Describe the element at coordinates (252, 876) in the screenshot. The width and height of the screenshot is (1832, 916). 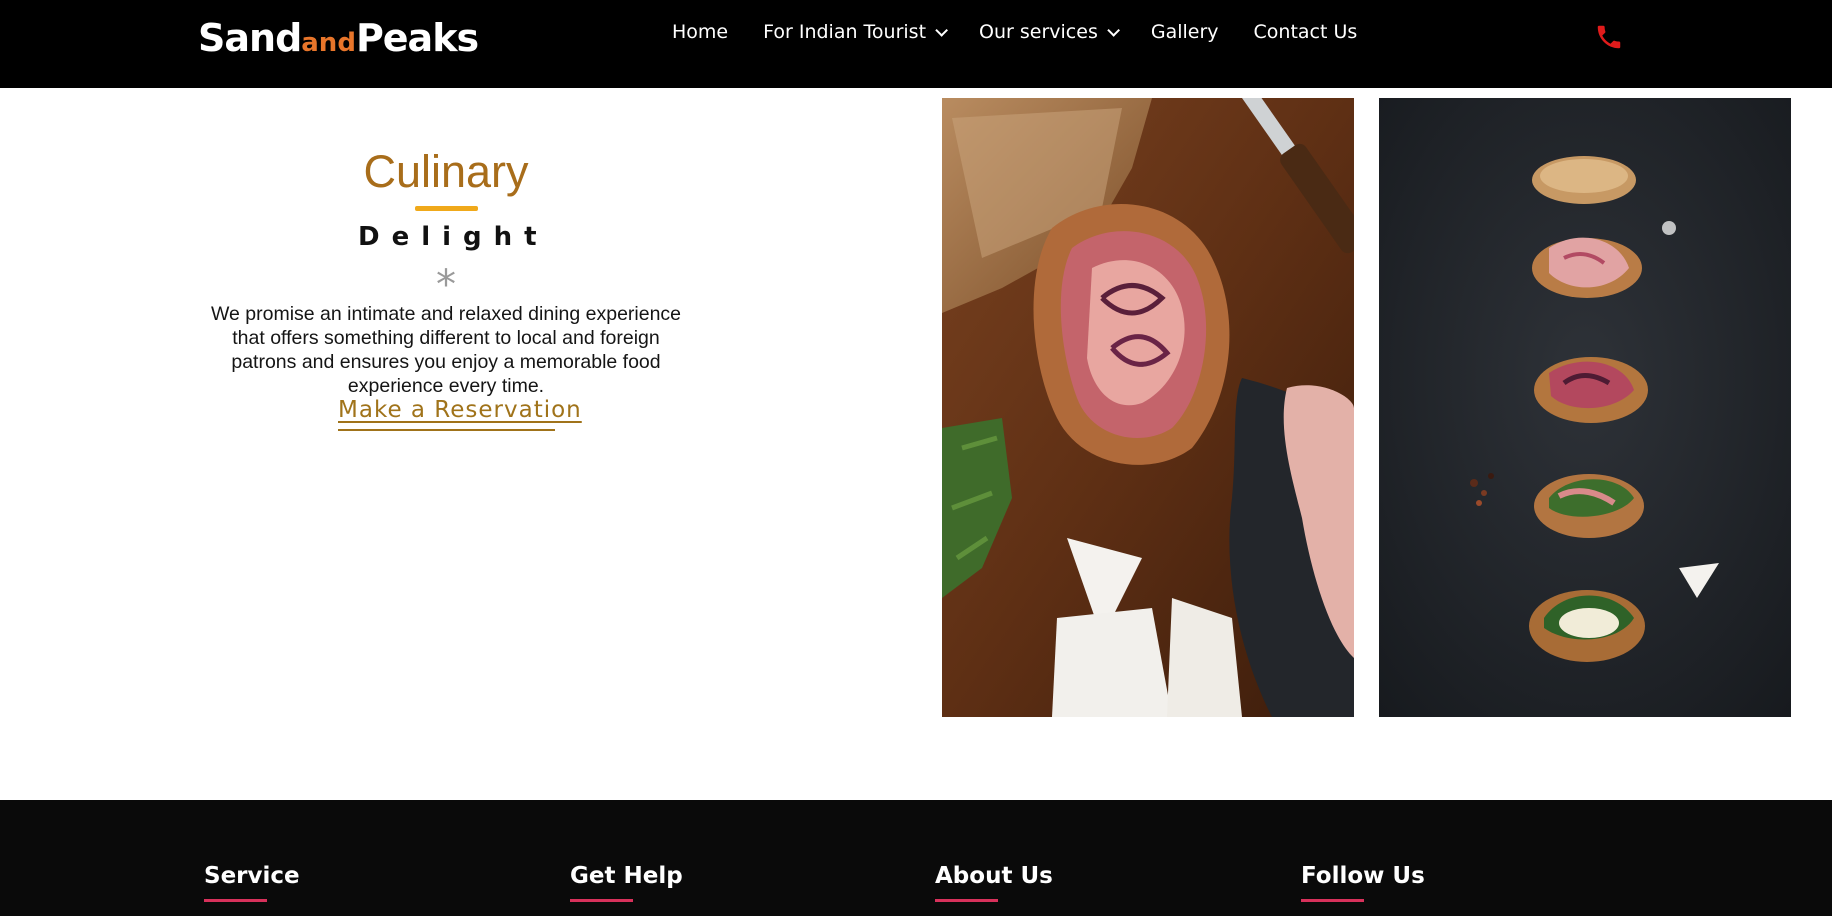
I see `footer-heading-service: Service` at that location.